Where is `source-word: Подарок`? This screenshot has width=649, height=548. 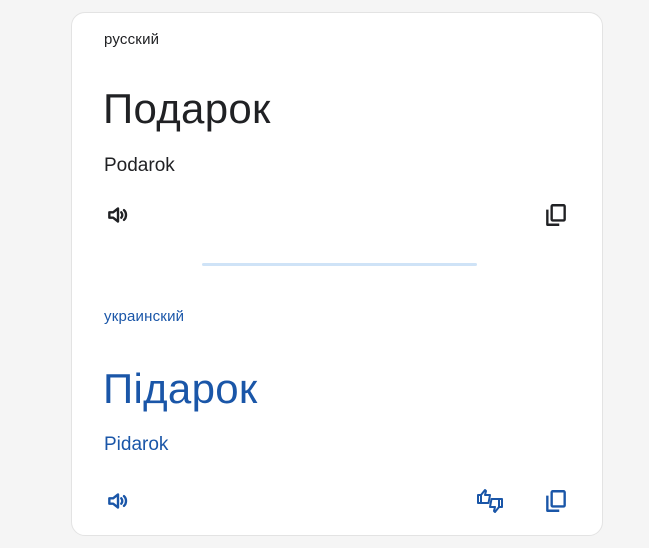 source-word: Подарок is located at coordinates (187, 108).